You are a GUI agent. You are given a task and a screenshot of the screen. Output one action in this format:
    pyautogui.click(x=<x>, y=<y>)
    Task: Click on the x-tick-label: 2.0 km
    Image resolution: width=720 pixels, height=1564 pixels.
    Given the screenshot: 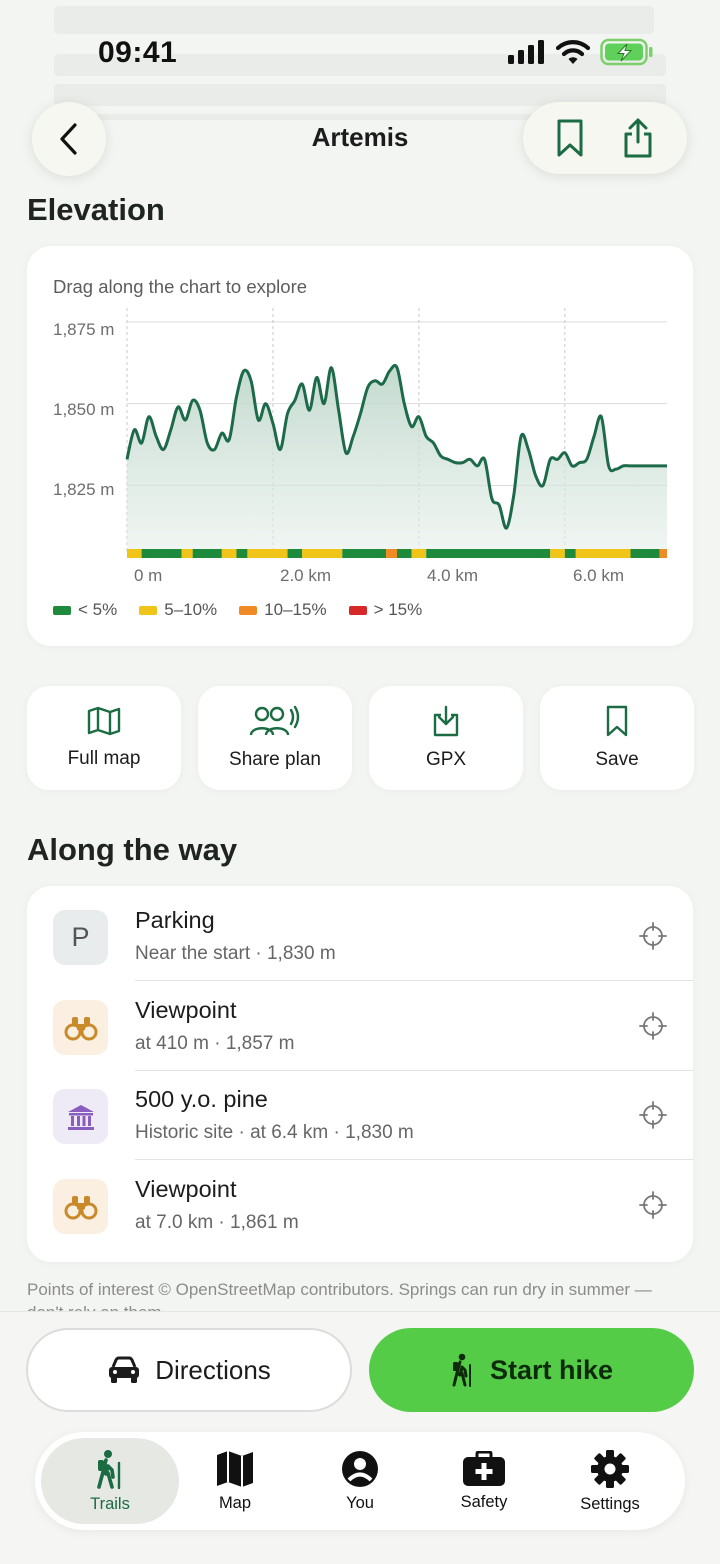 What is the action you would take?
    pyautogui.click(x=306, y=575)
    